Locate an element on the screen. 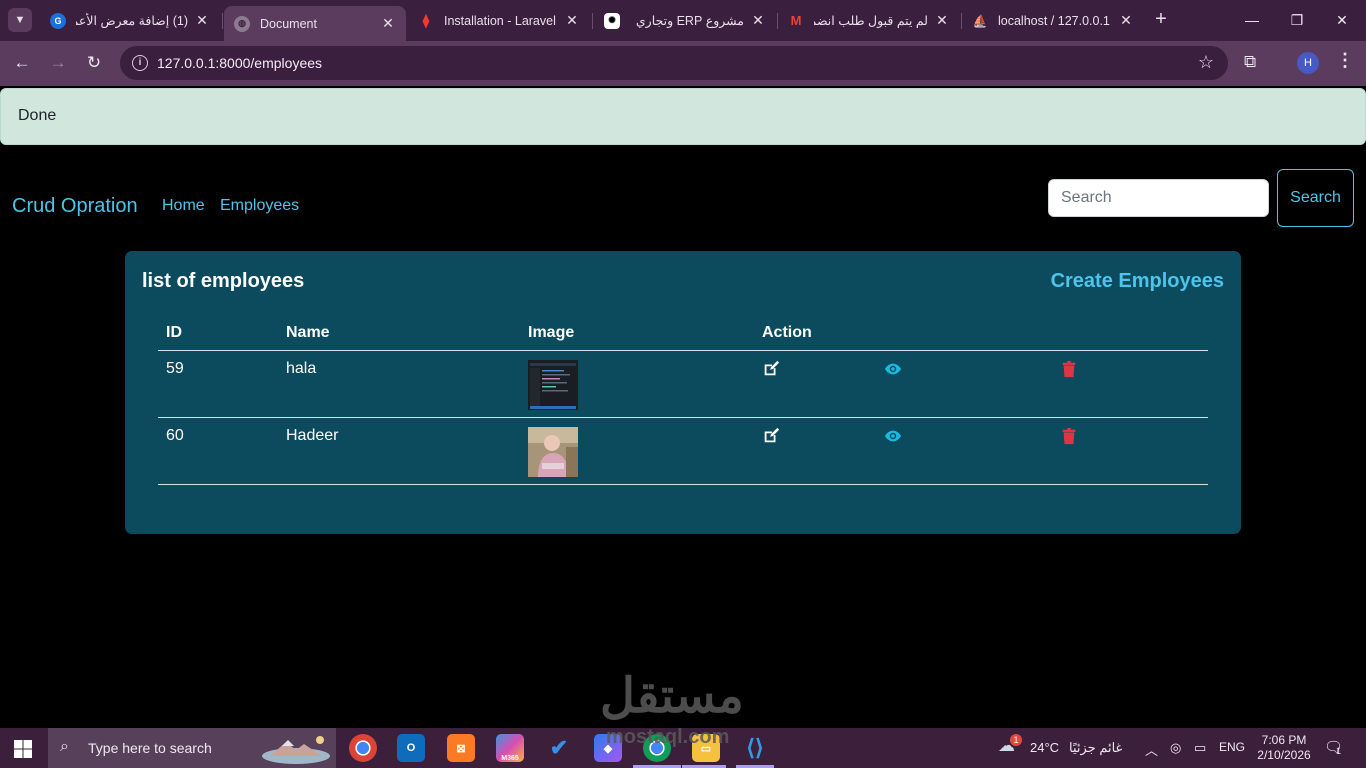 The height and width of the screenshot is (768, 1366). gmail-icon: M is located at coordinates (796, 20).